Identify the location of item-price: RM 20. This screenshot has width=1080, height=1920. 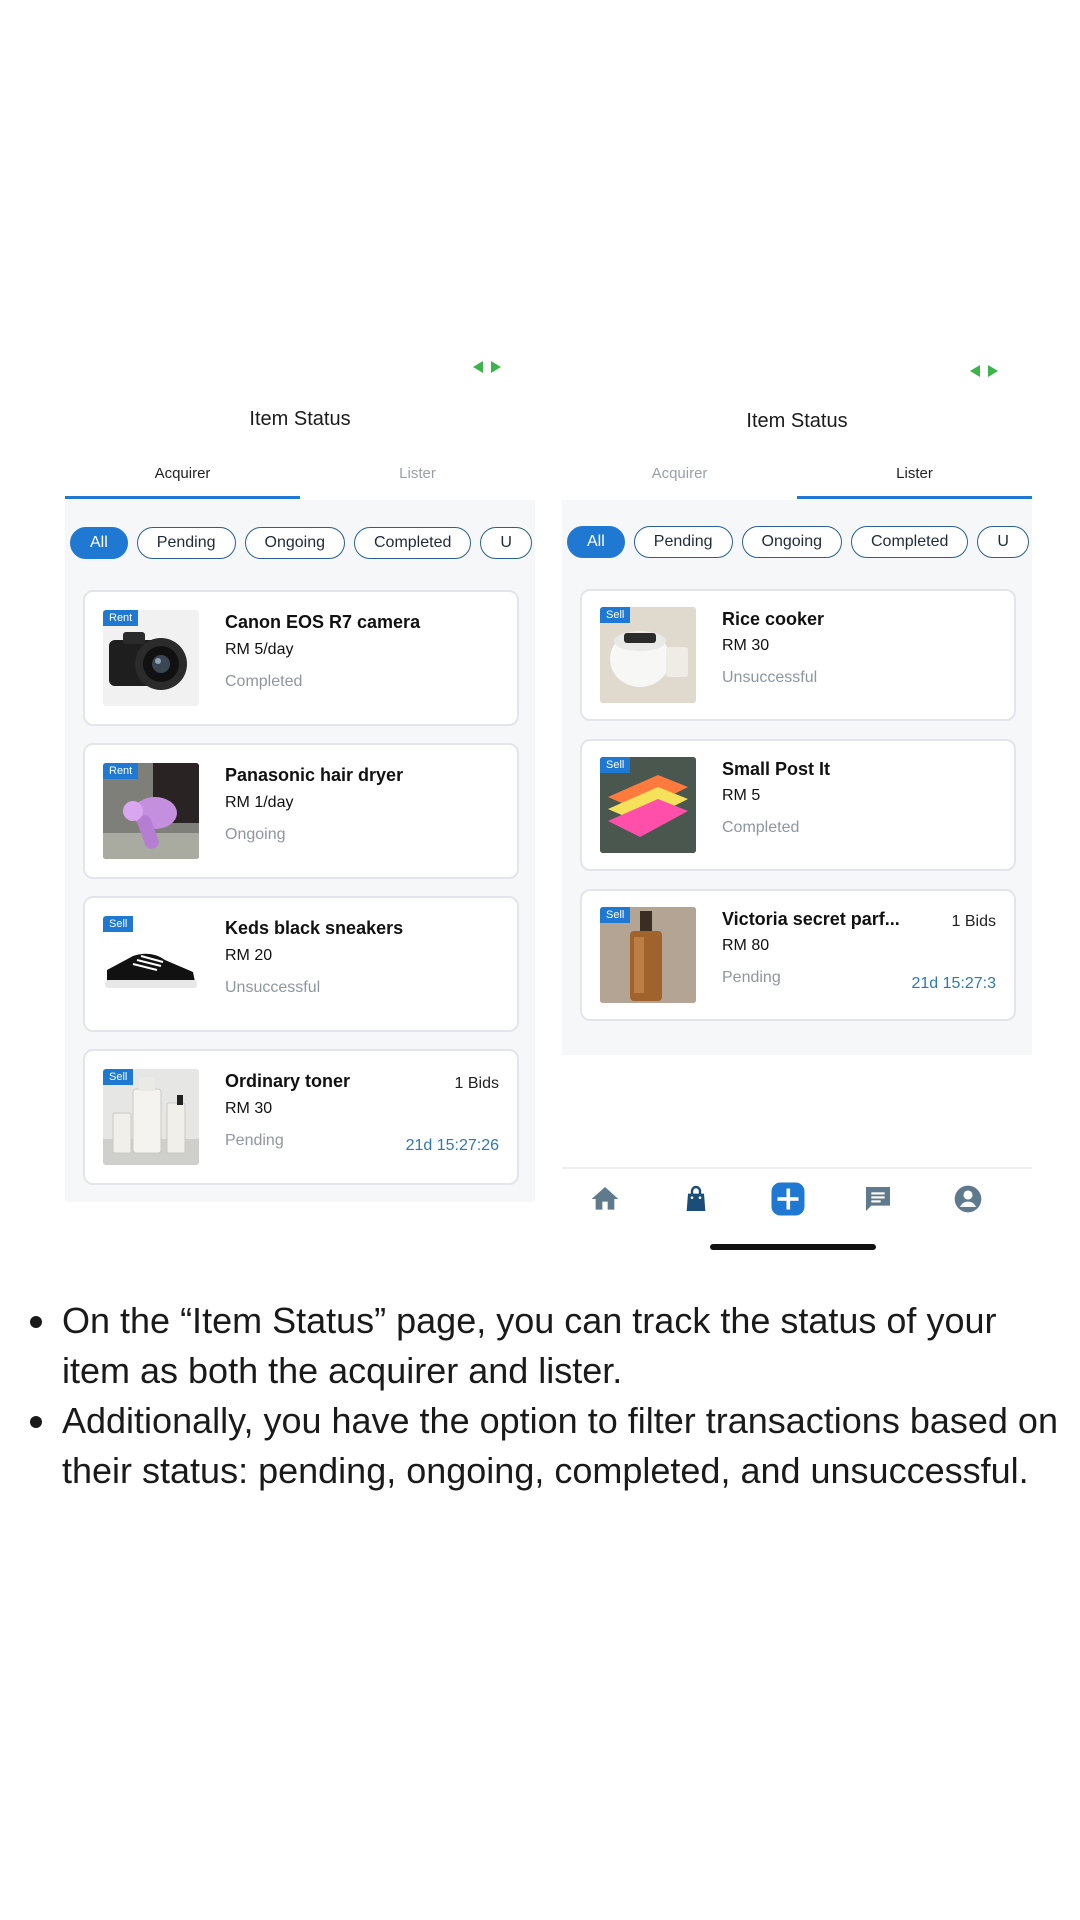
(249, 955).